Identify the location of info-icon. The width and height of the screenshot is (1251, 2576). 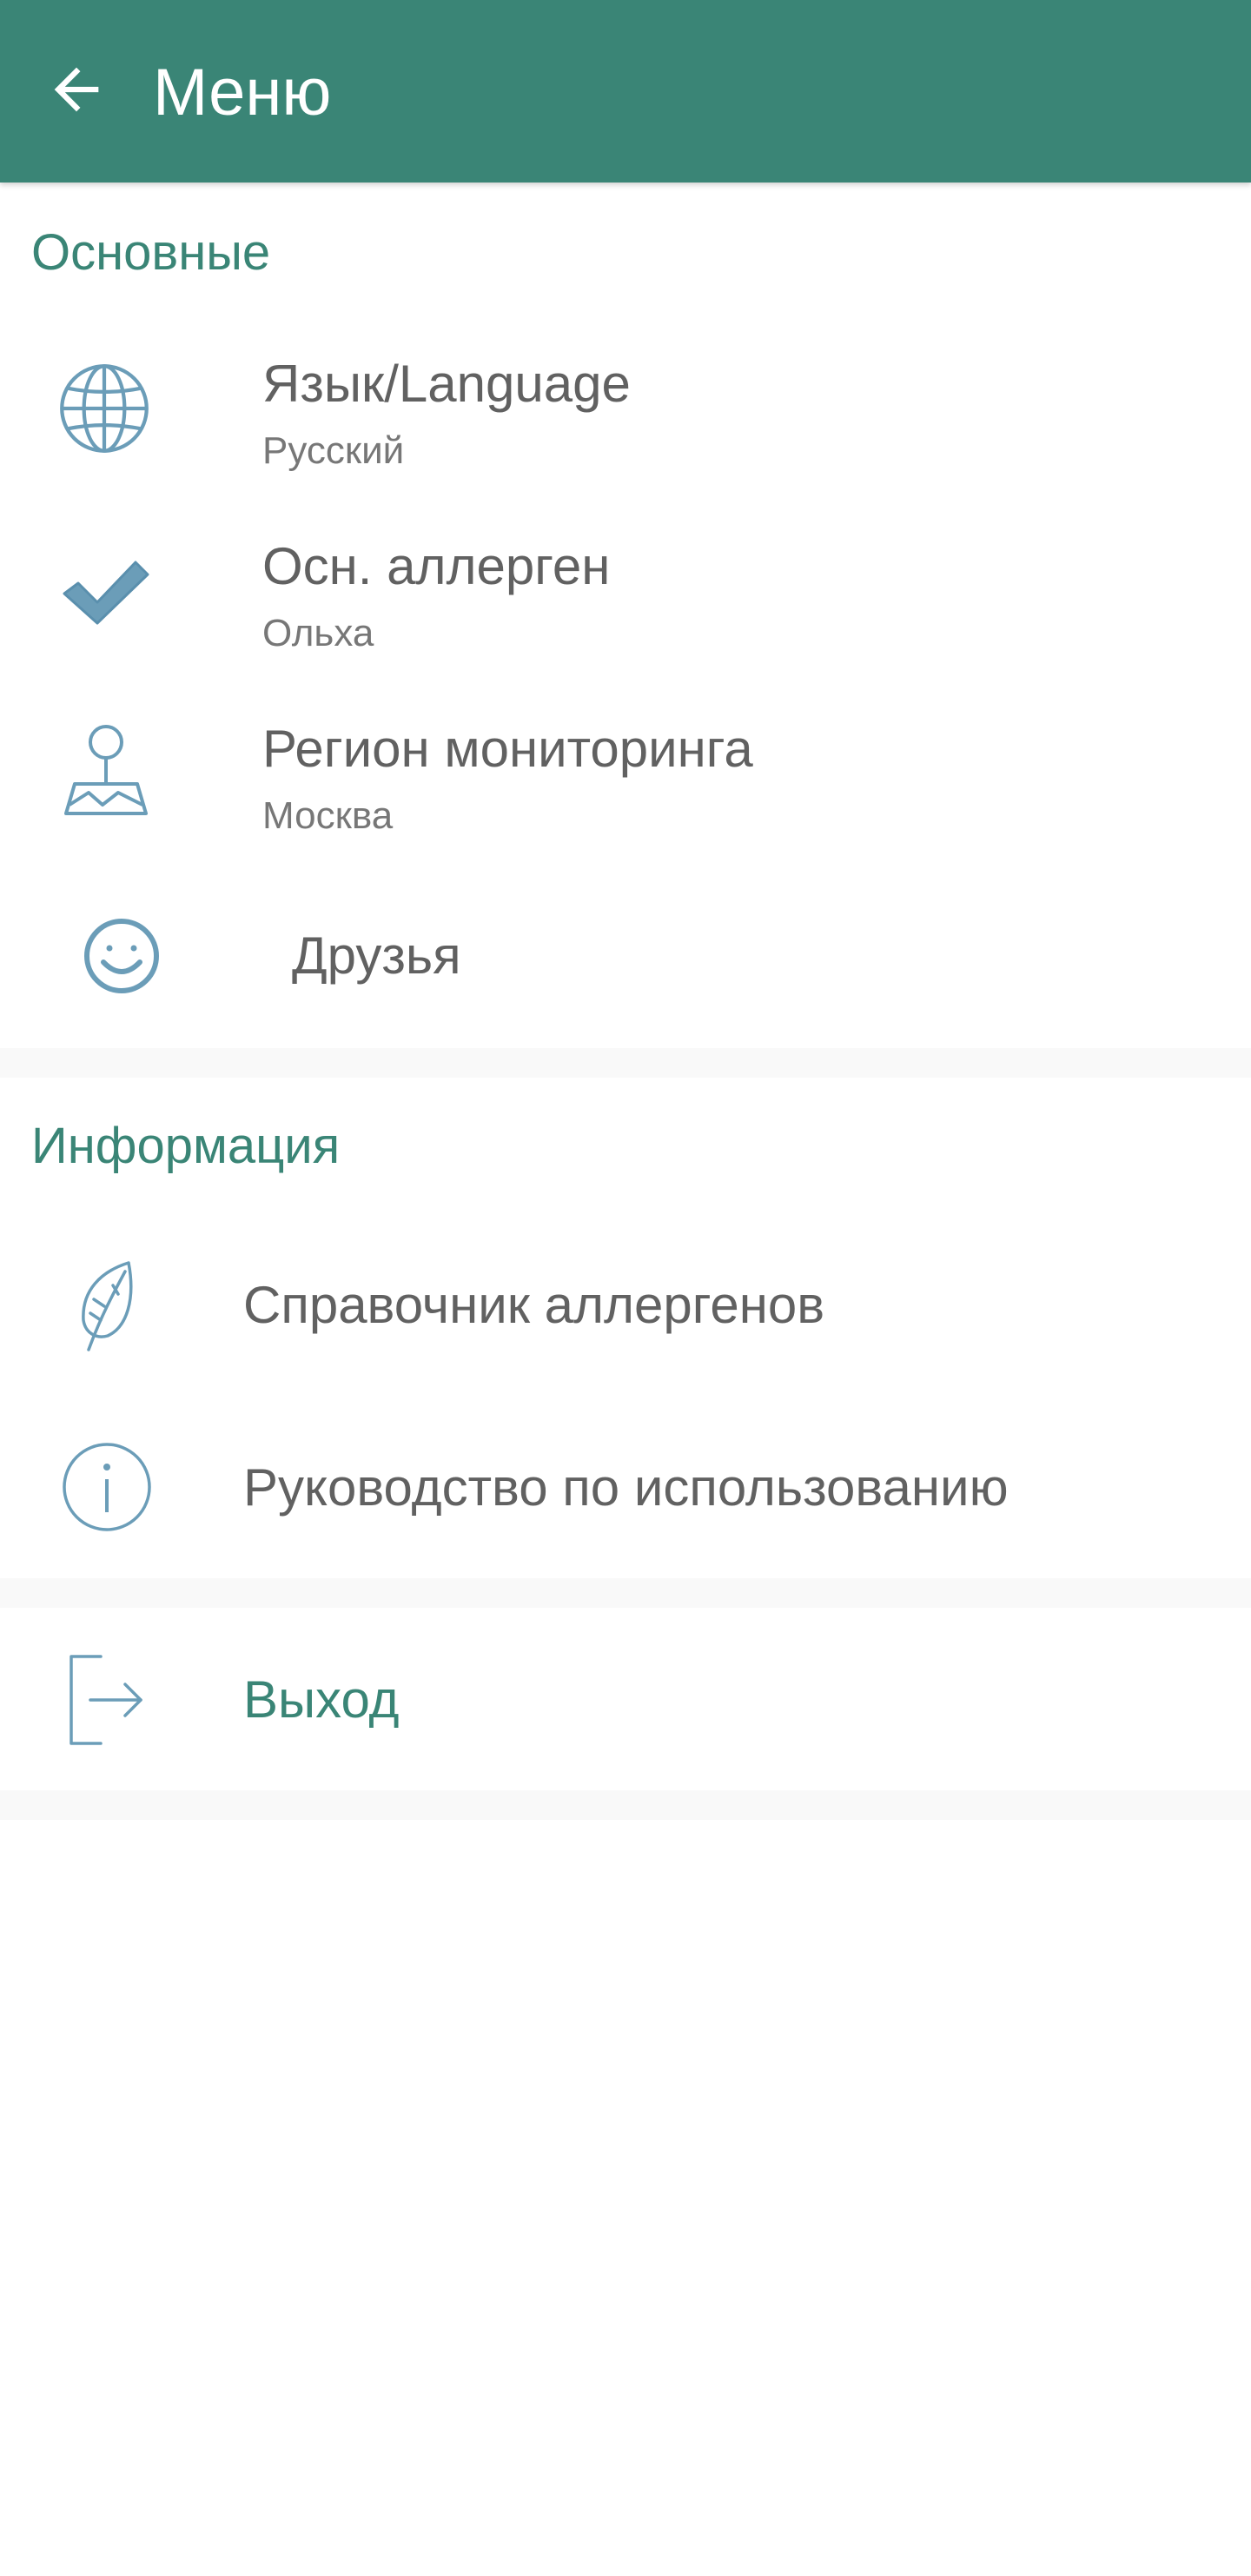
(107, 1487).